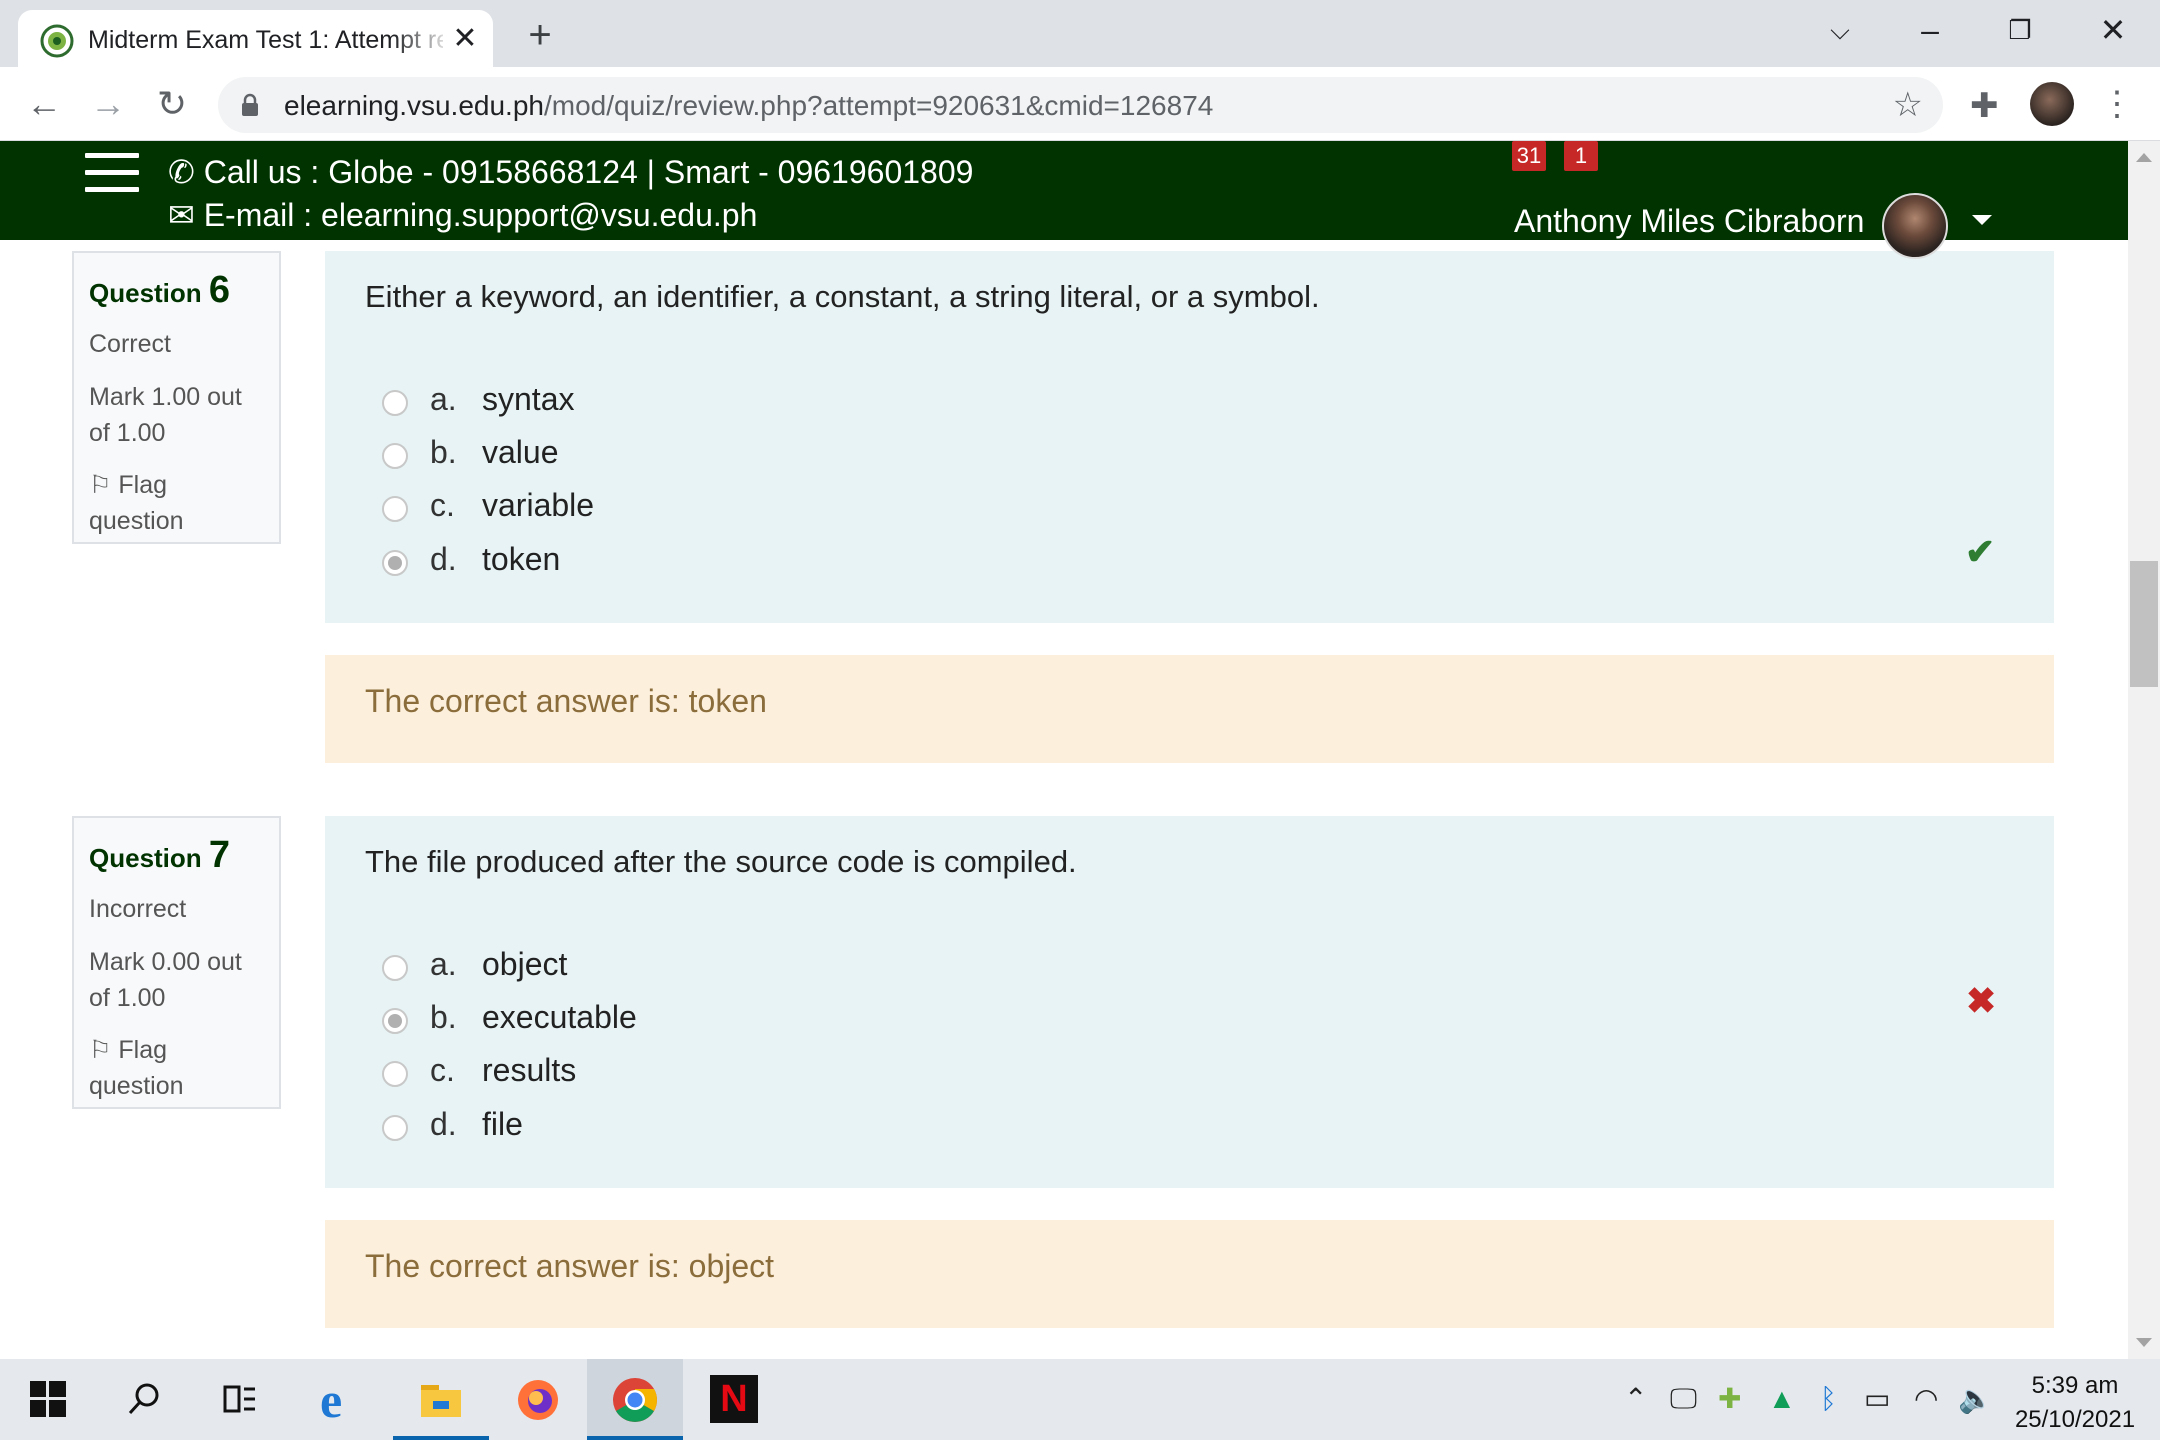 The width and height of the screenshot is (2160, 1440). Describe the element at coordinates (521, 559) in the screenshot. I see `option-text: token` at that location.